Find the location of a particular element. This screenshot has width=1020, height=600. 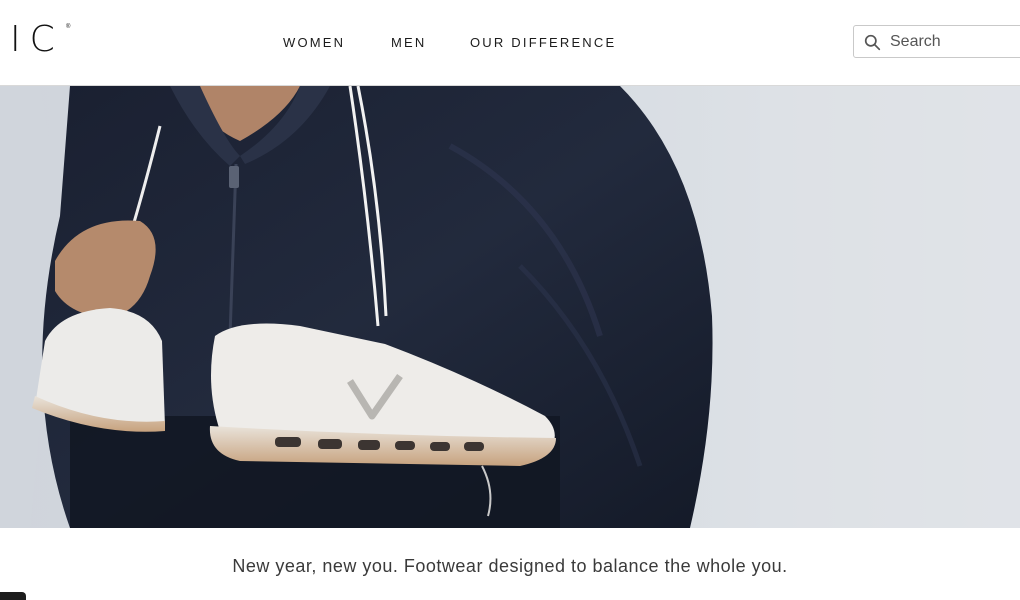

search-input is located at coordinates (955, 42).